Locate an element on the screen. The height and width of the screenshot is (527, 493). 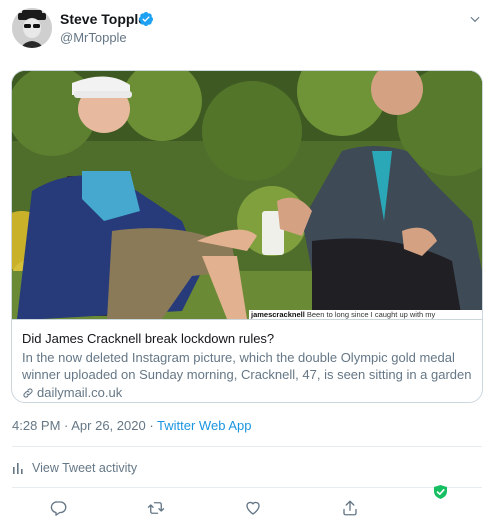
tweet-actions is located at coordinates (246, 509).